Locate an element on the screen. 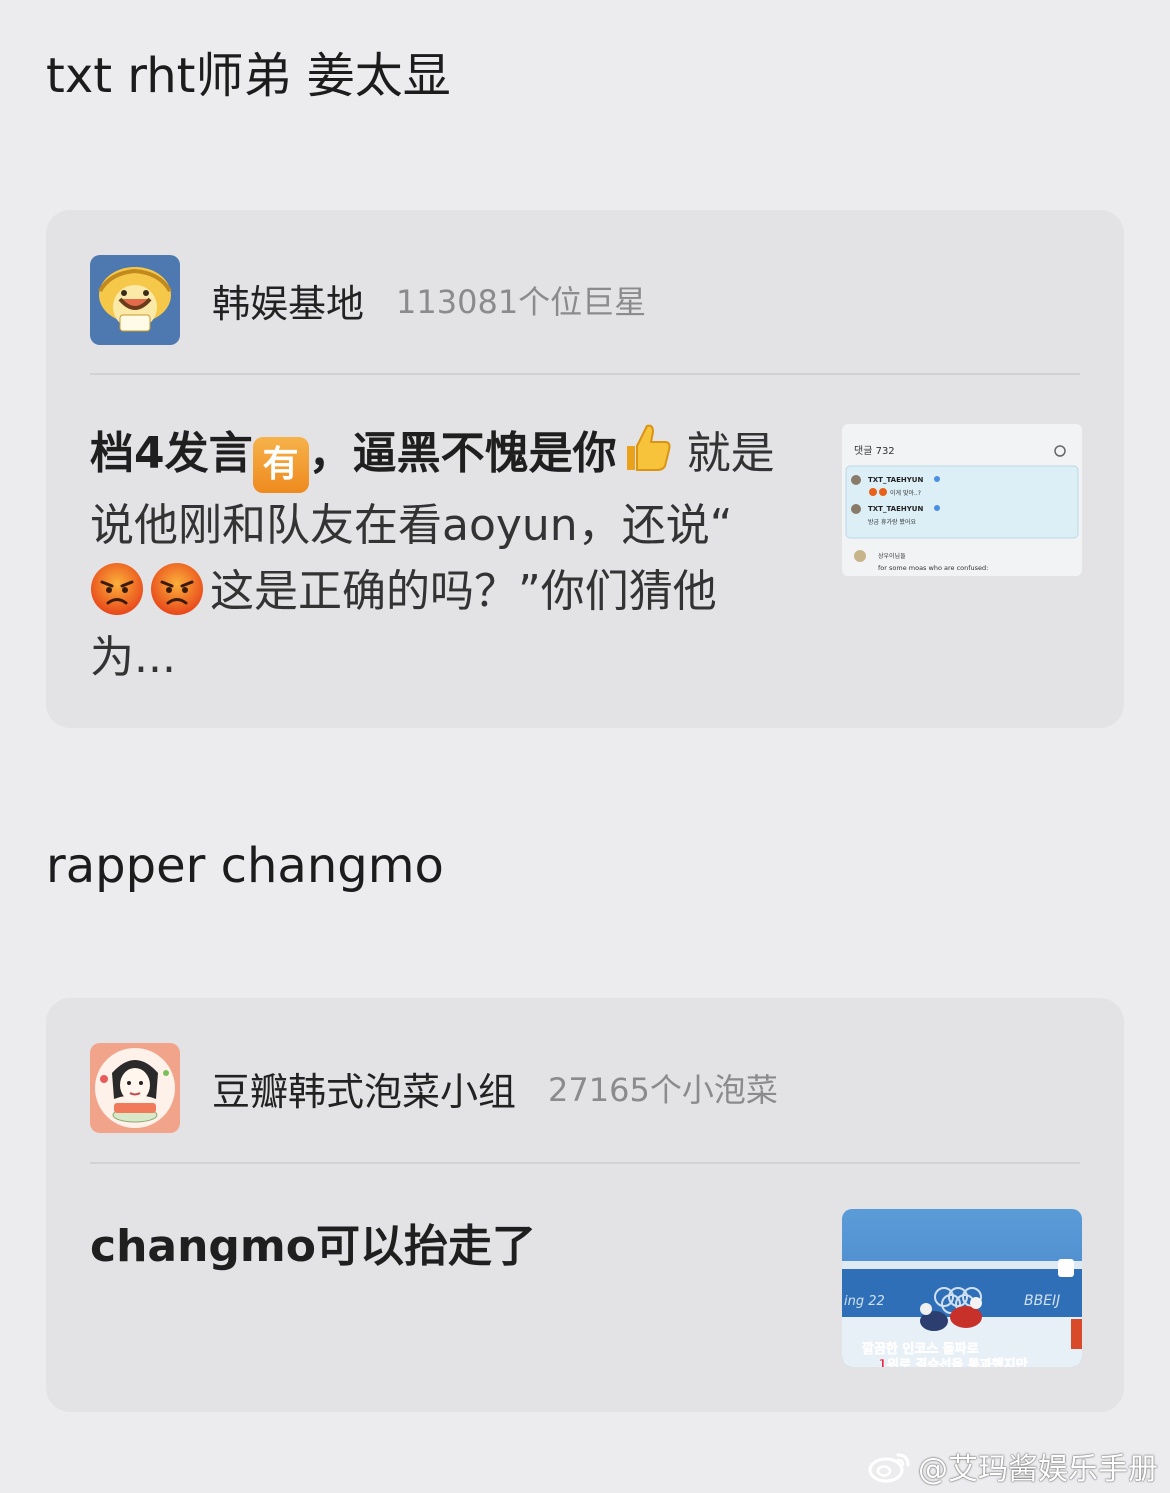 This screenshot has height=1493, width=1170. post-thumbnail: ing 22 BBEIJ 깔끔한 인코스 돌파로 1위로 결승선을 통과했지만 is located at coordinates (962, 1288).